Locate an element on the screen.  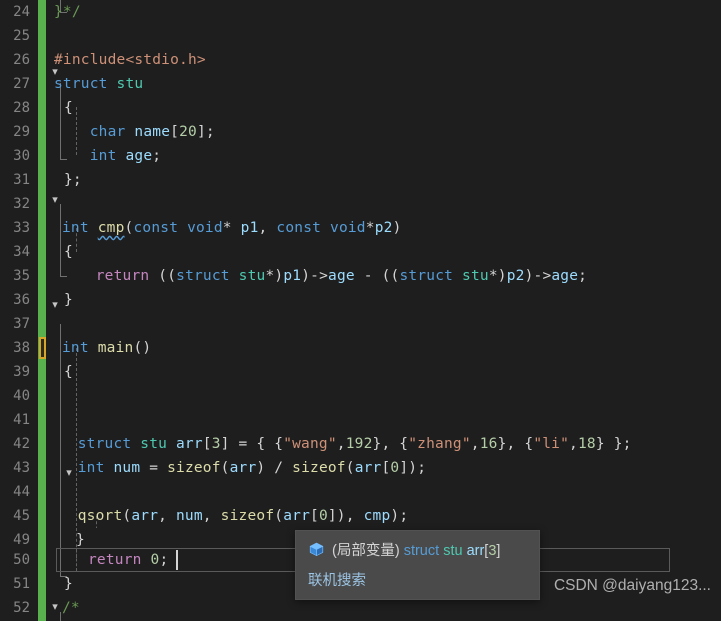
tooltip-signature: (局部变量) struct stu arr[3] is located at coordinates (416, 549).